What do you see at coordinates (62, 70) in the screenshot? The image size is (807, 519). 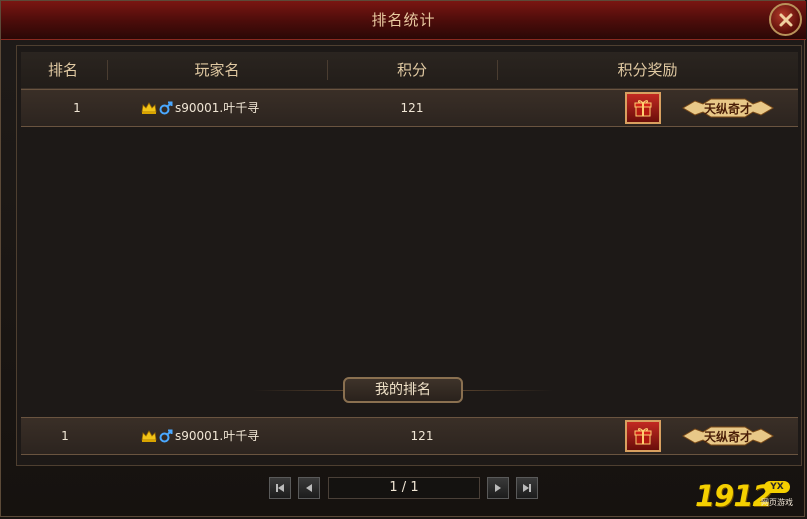 I see `header-rank: 排名` at bounding box center [62, 70].